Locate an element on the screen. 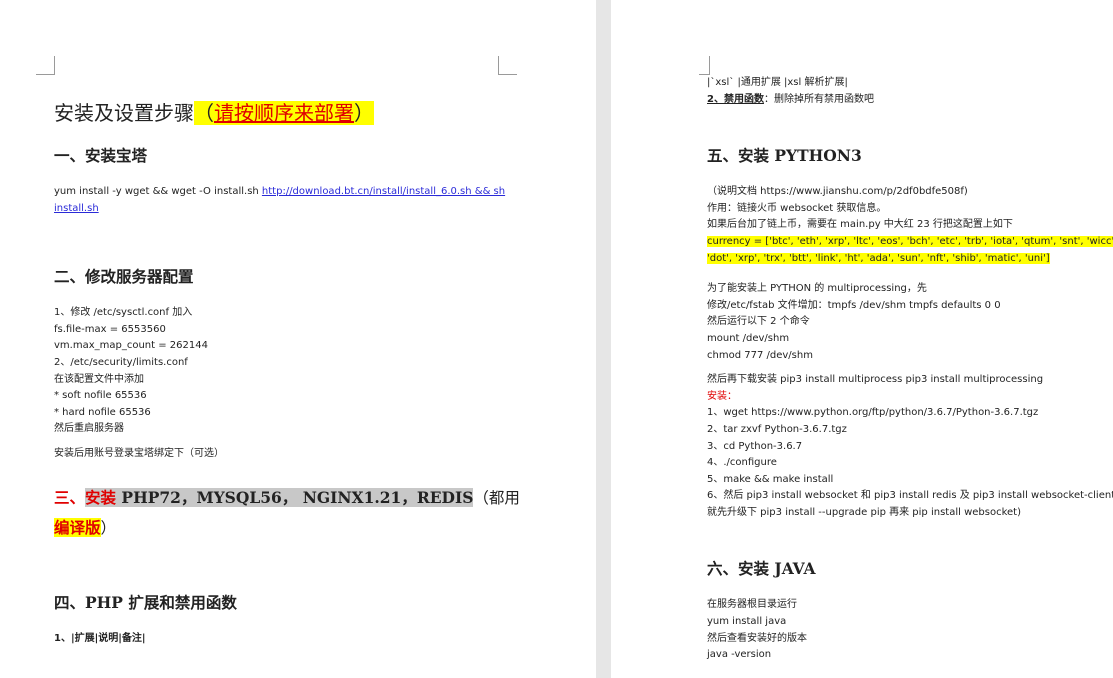 This screenshot has height=678, width=1113. section-2-heading: 二、修改服务器配置 is located at coordinates (289, 276).